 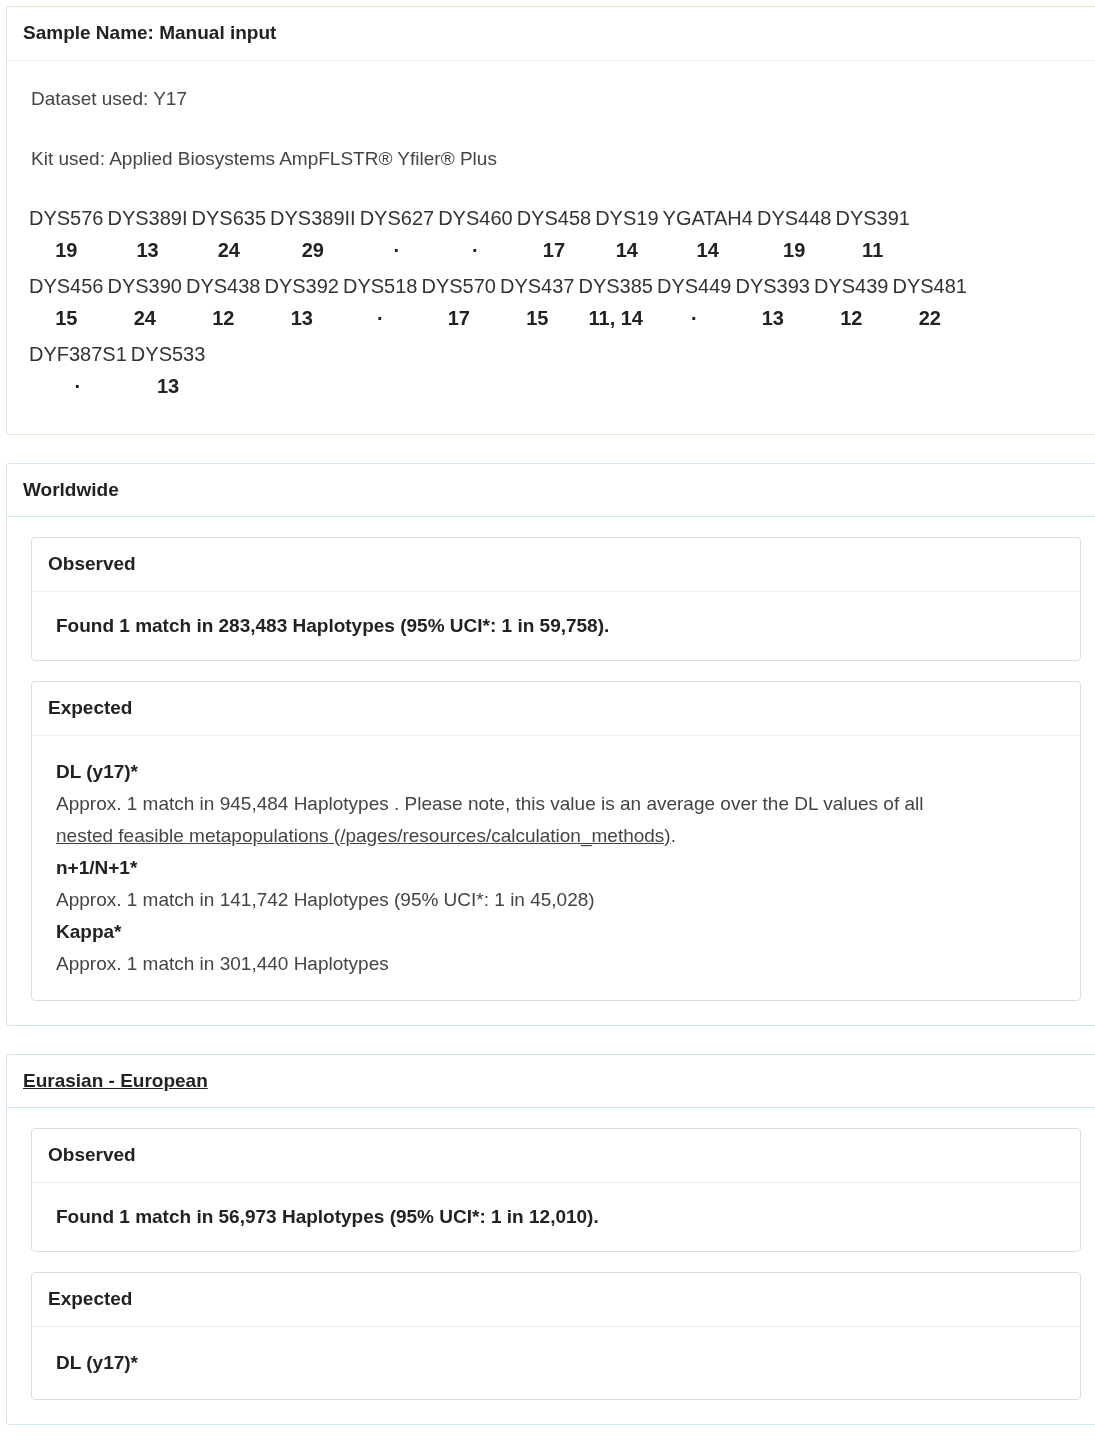 What do you see at coordinates (794, 218) in the screenshot?
I see `locus-name: DYS448` at bounding box center [794, 218].